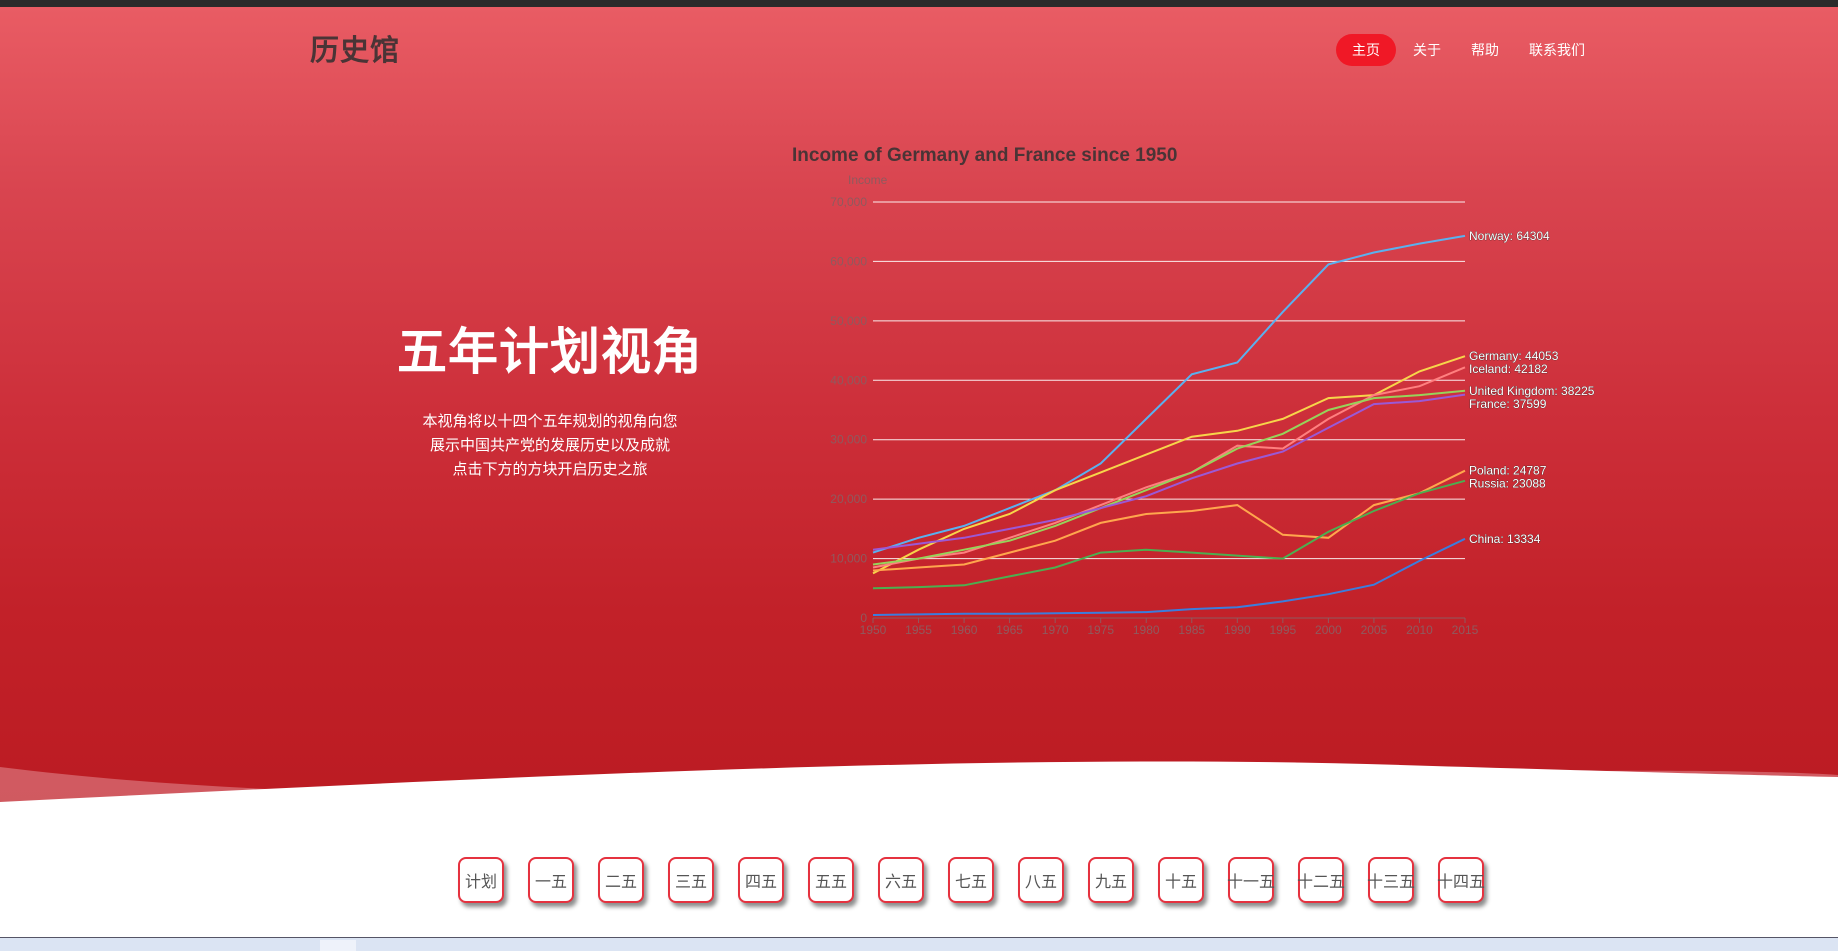 The height and width of the screenshot is (951, 1838). I want to click on site-logo: 历史馆, so click(355, 48).